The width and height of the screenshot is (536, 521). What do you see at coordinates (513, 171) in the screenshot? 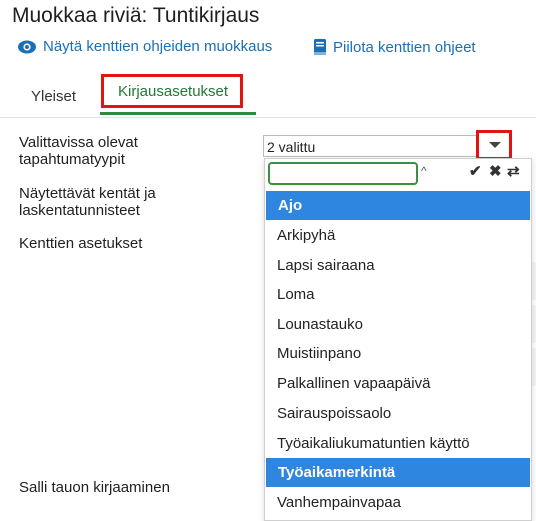
I see `invert-selection-icon: ⇄` at bounding box center [513, 171].